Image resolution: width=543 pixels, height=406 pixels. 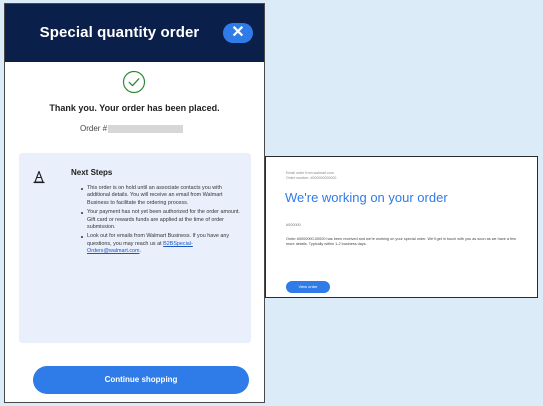 What do you see at coordinates (92, 172) in the screenshot?
I see `next-steps-title: Next Steps` at bounding box center [92, 172].